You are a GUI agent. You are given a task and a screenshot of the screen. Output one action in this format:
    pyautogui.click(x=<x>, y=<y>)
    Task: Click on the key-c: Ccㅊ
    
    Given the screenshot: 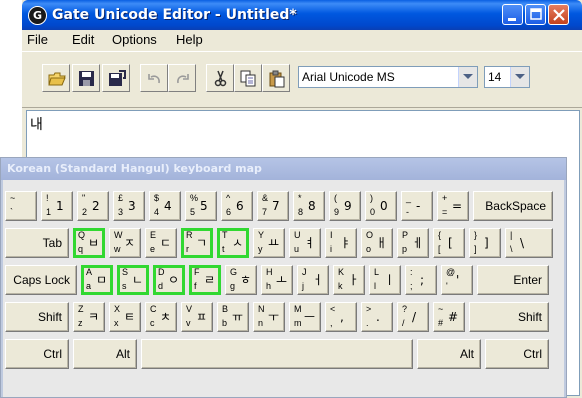 What is the action you would take?
    pyautogui.click(x=161, y=317)
    